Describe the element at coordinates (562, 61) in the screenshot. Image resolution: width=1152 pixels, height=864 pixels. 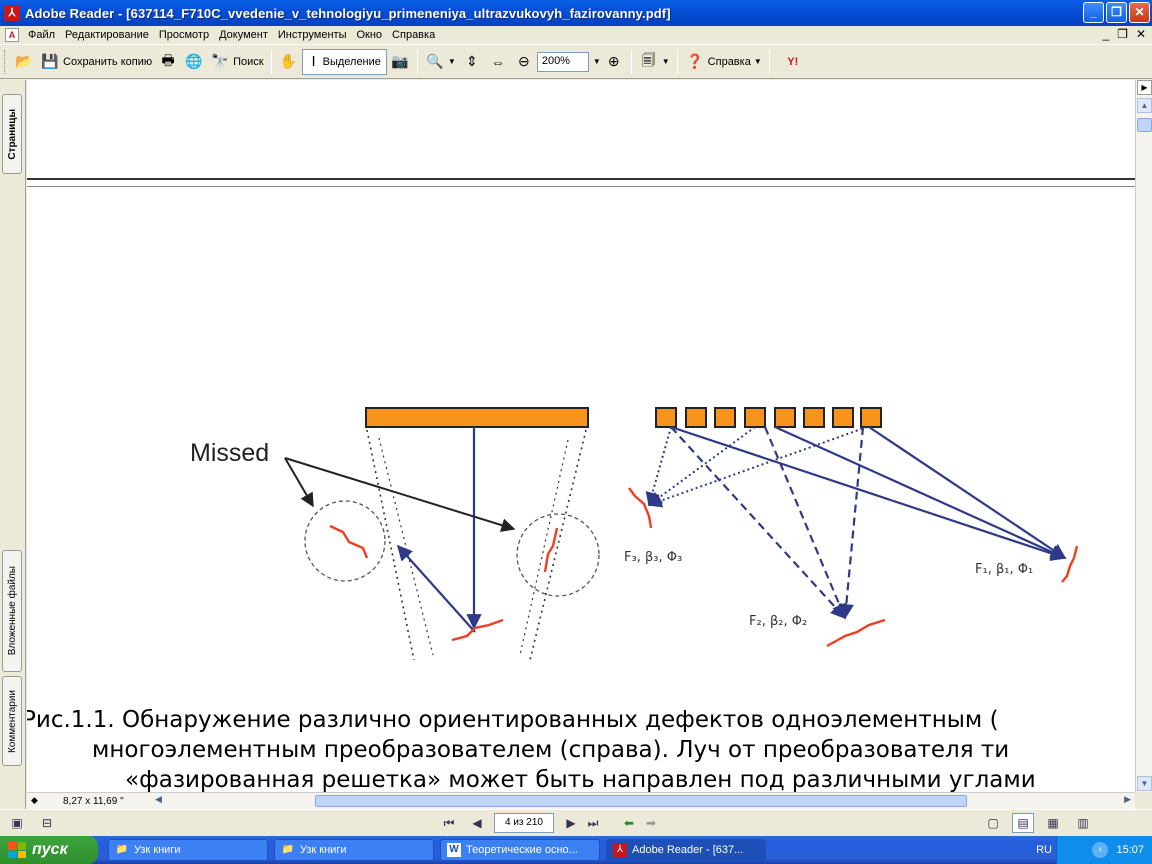
I see `zoom-level-field: 200%` at that location.